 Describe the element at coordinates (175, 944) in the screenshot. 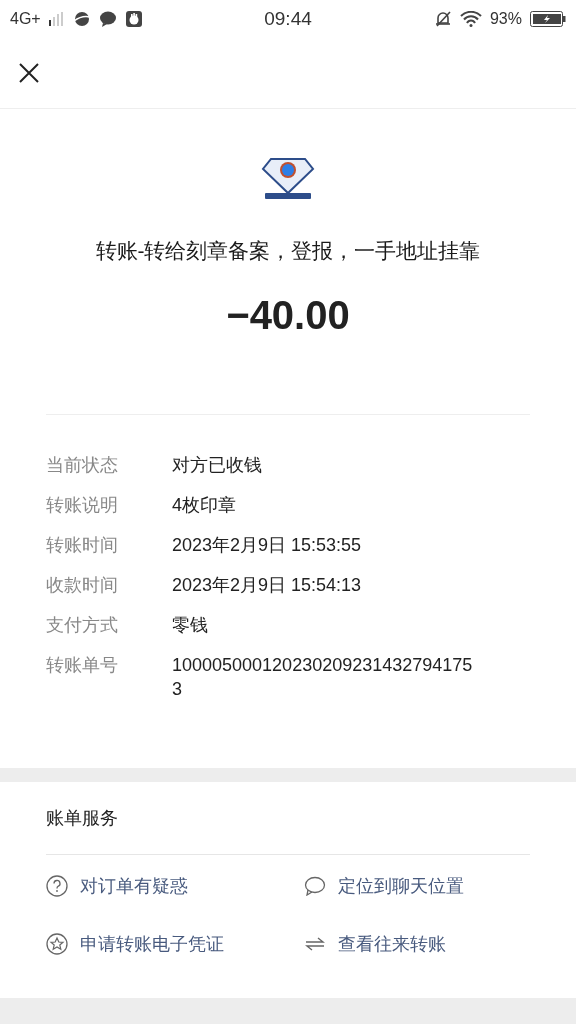

I see `service-link: 申请转账电子凭证` at that location.